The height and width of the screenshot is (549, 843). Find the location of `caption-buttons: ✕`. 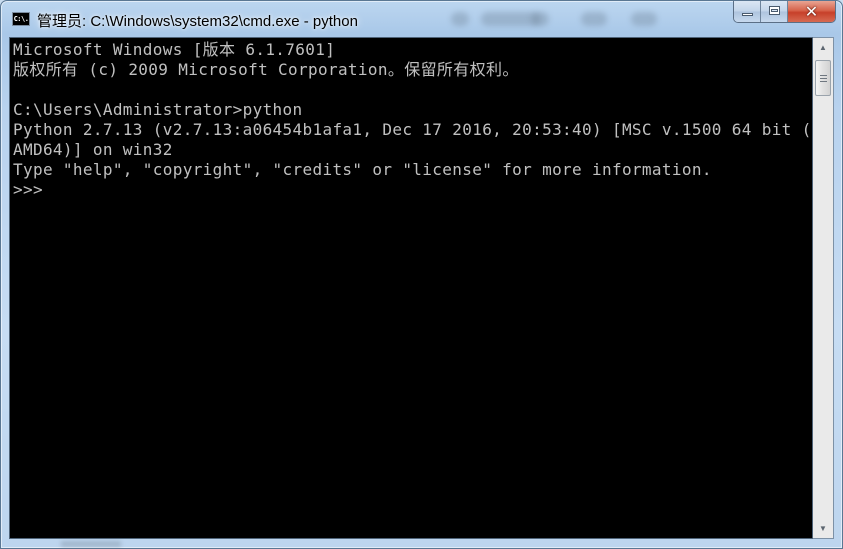

caption-buttons: ✕ is located at coordinates (784, 12).